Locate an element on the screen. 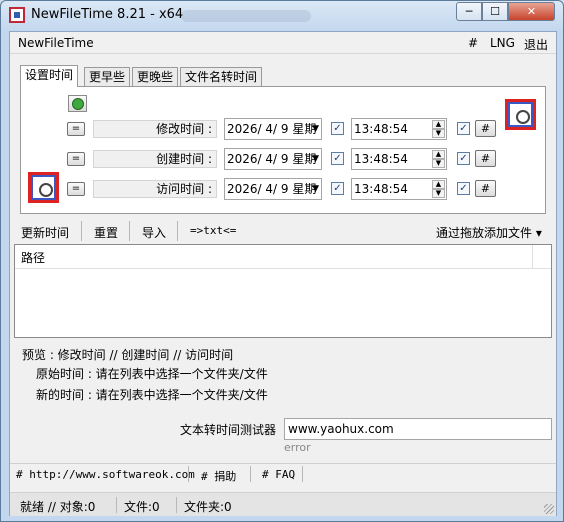  status-files: 文件:0 is located at coordinates (142, 507).